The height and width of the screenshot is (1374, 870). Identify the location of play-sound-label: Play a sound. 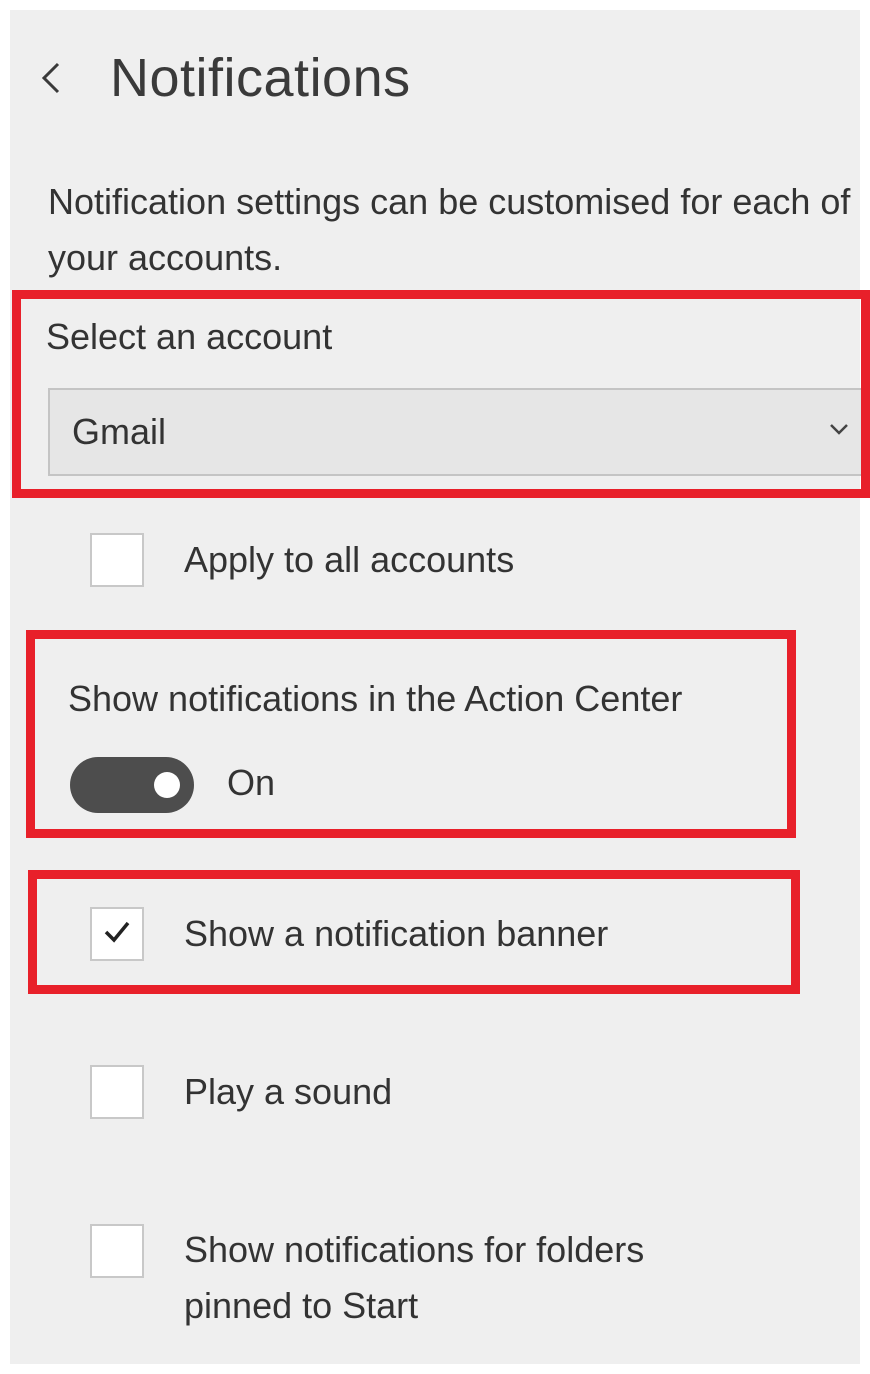
(288, 1091).